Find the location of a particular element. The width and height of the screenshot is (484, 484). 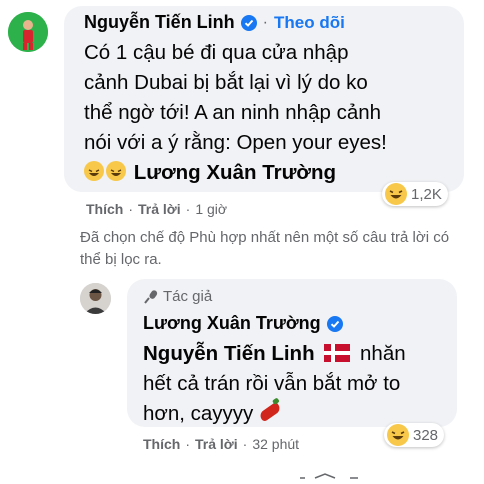

reply-first-line: Nguyễn Tiến Linh nhăn is located at coordinates (298, 354).